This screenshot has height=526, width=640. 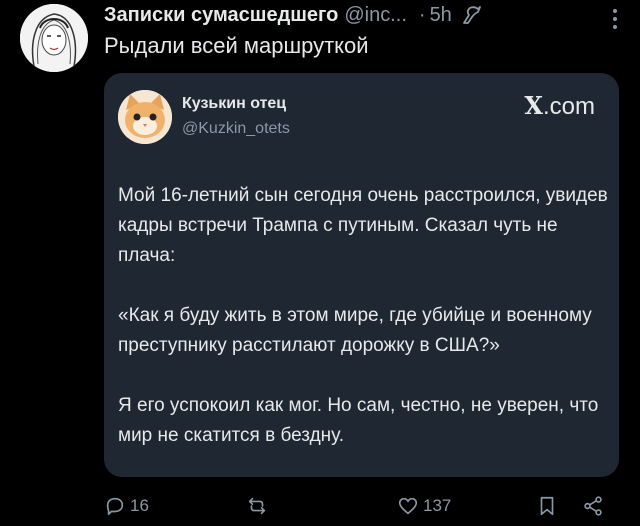 I want to click on post-time: 5h, so click(x=441, y=15).